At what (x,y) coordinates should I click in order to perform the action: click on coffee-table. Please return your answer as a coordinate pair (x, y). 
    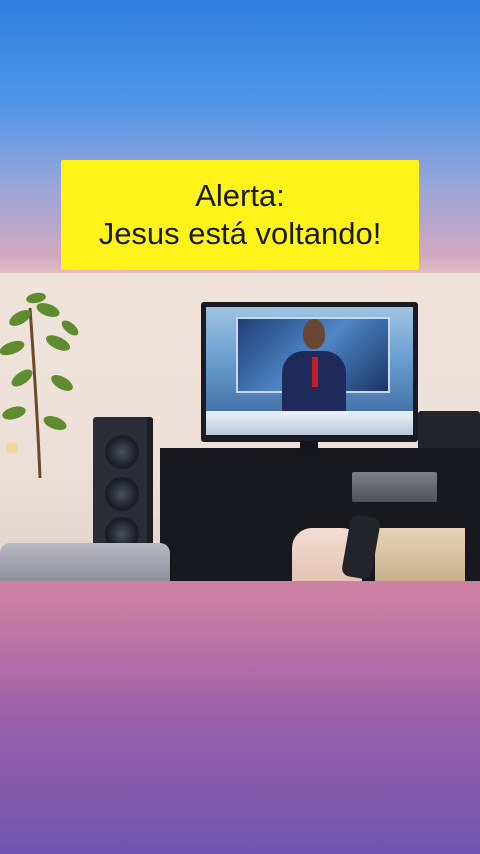
    Looking at the image, I should click on (420, 554).